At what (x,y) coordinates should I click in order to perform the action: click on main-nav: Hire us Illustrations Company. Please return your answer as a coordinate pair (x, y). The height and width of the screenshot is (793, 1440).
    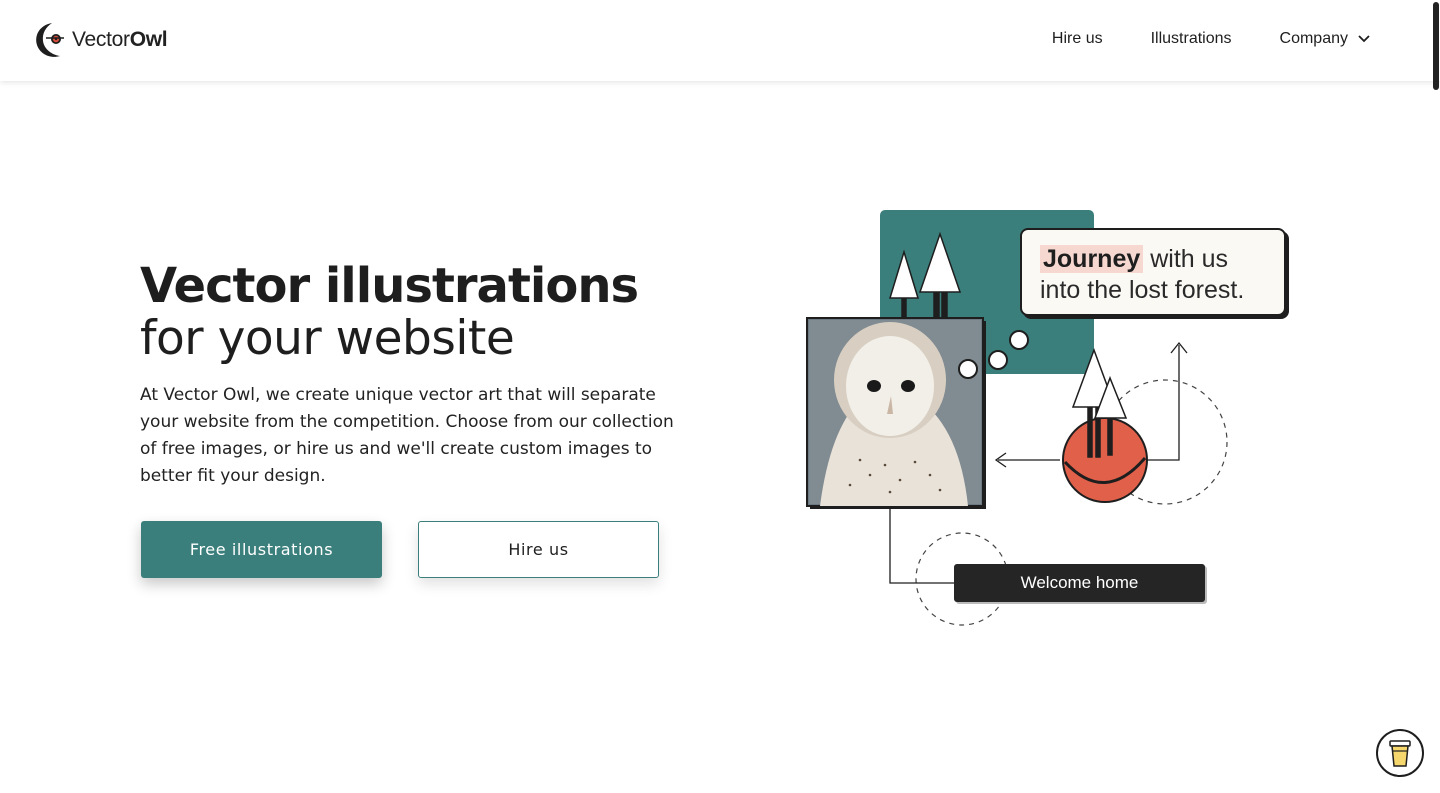
    Looking at the image, I should click on (1211, 39).